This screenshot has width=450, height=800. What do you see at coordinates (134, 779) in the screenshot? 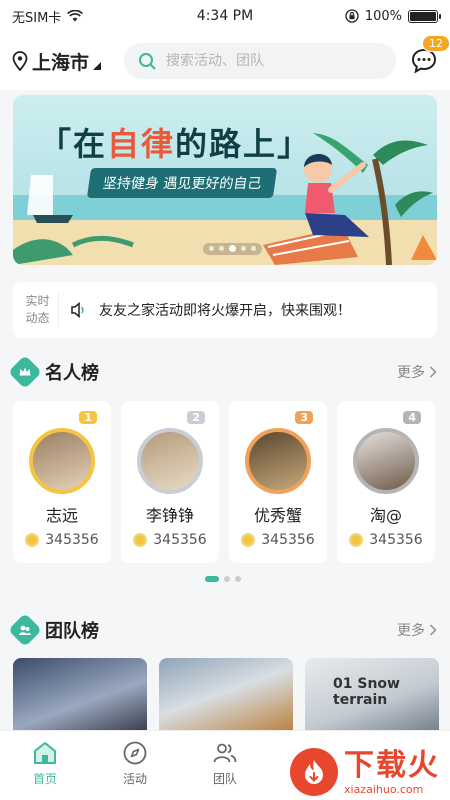
I see `tab-activity-label: 活动` at bounding box center [134, 779].